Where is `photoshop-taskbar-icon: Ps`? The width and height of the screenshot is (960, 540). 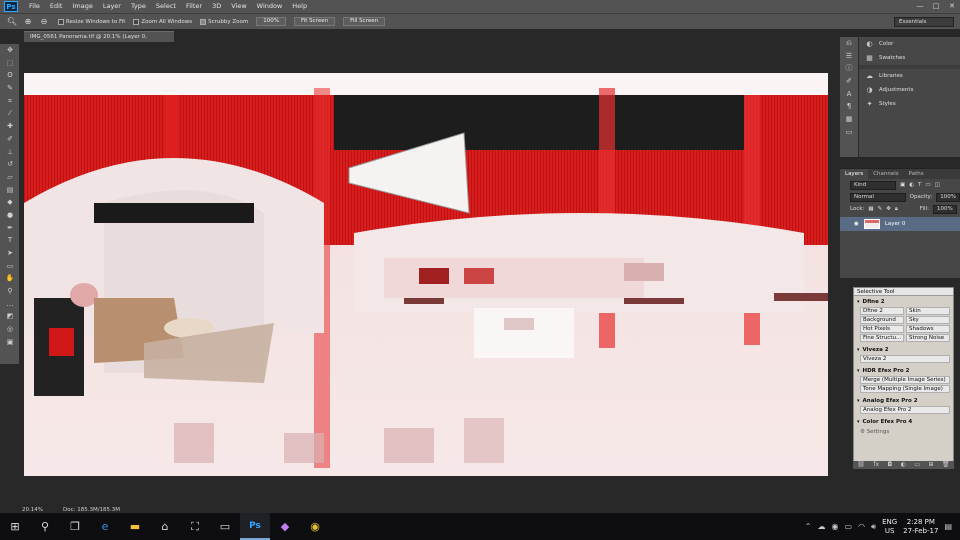
photoshop-taskbar-icon: Ps is located at coordinates (255, 526).